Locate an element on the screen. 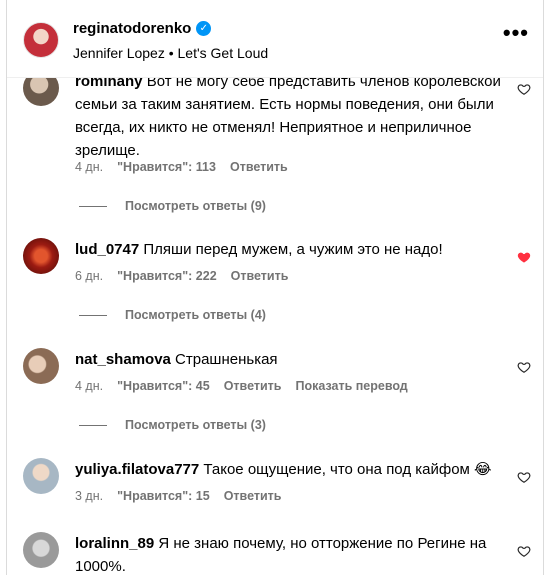 Image resolution: width=550 pixels, height=575 pixels. comment-username: loralinn_89 is located at coordinates (114, 543).